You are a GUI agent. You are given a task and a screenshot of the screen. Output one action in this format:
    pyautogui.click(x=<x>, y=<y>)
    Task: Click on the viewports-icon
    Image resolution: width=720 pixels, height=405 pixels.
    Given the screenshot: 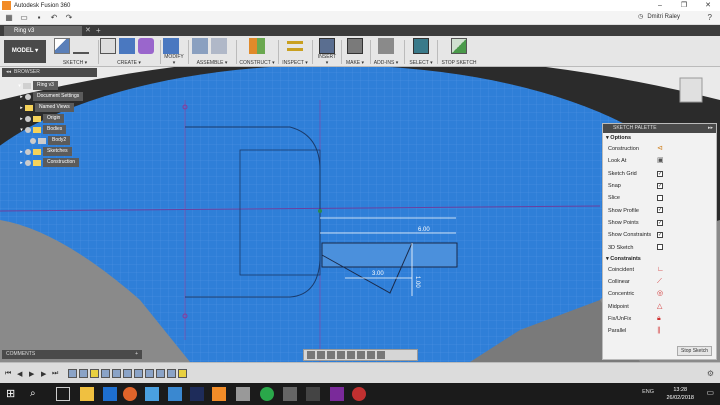 What is the action you would take?
    pyautogui.click(x=381, y=355)
    